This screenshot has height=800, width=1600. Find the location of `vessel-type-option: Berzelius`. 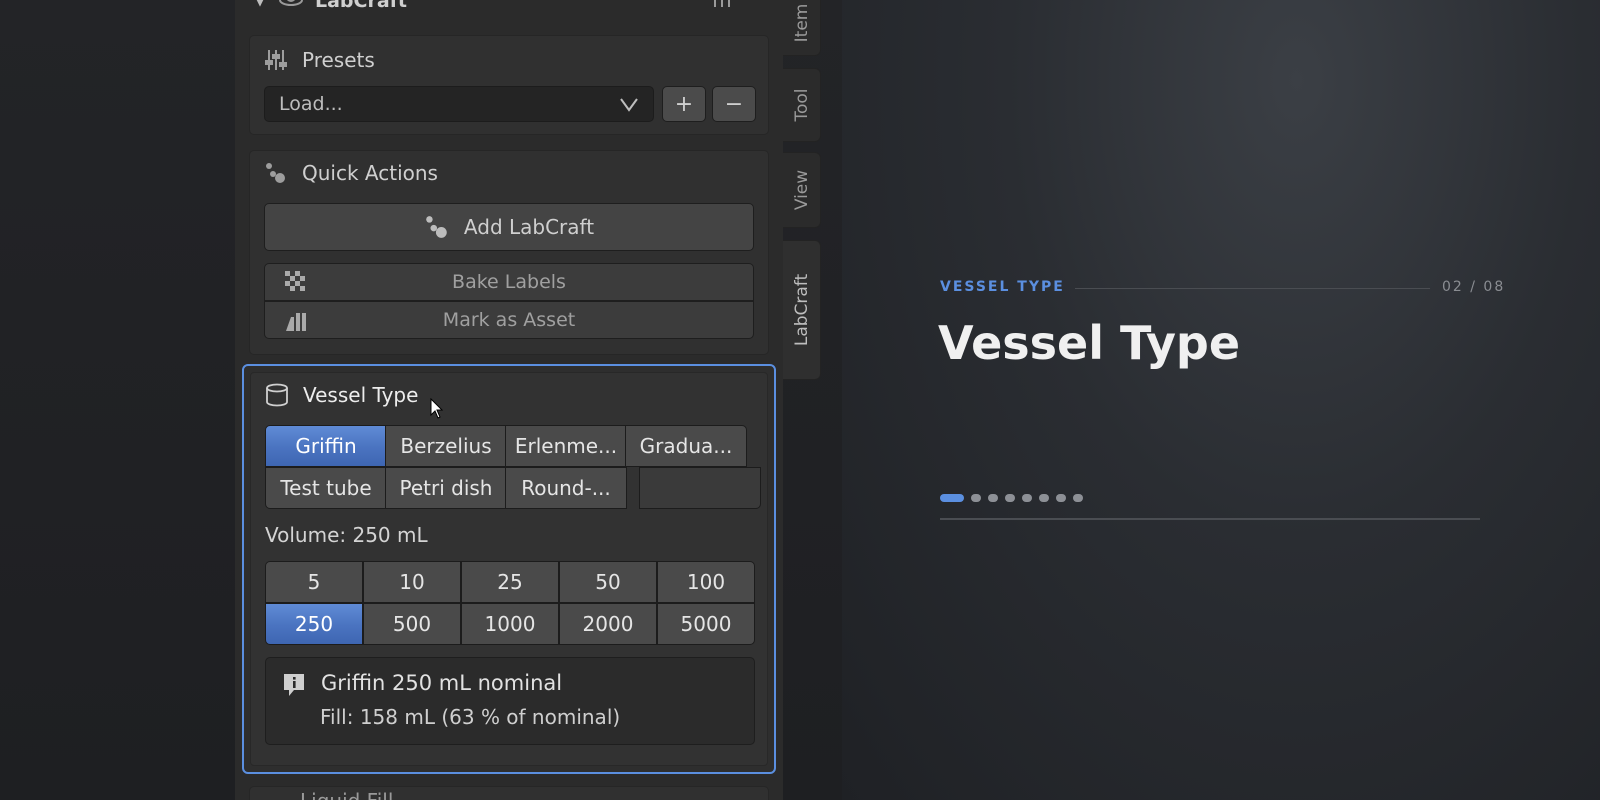

vessel-type-option: Berzelius is located at coordinates (446, 446).